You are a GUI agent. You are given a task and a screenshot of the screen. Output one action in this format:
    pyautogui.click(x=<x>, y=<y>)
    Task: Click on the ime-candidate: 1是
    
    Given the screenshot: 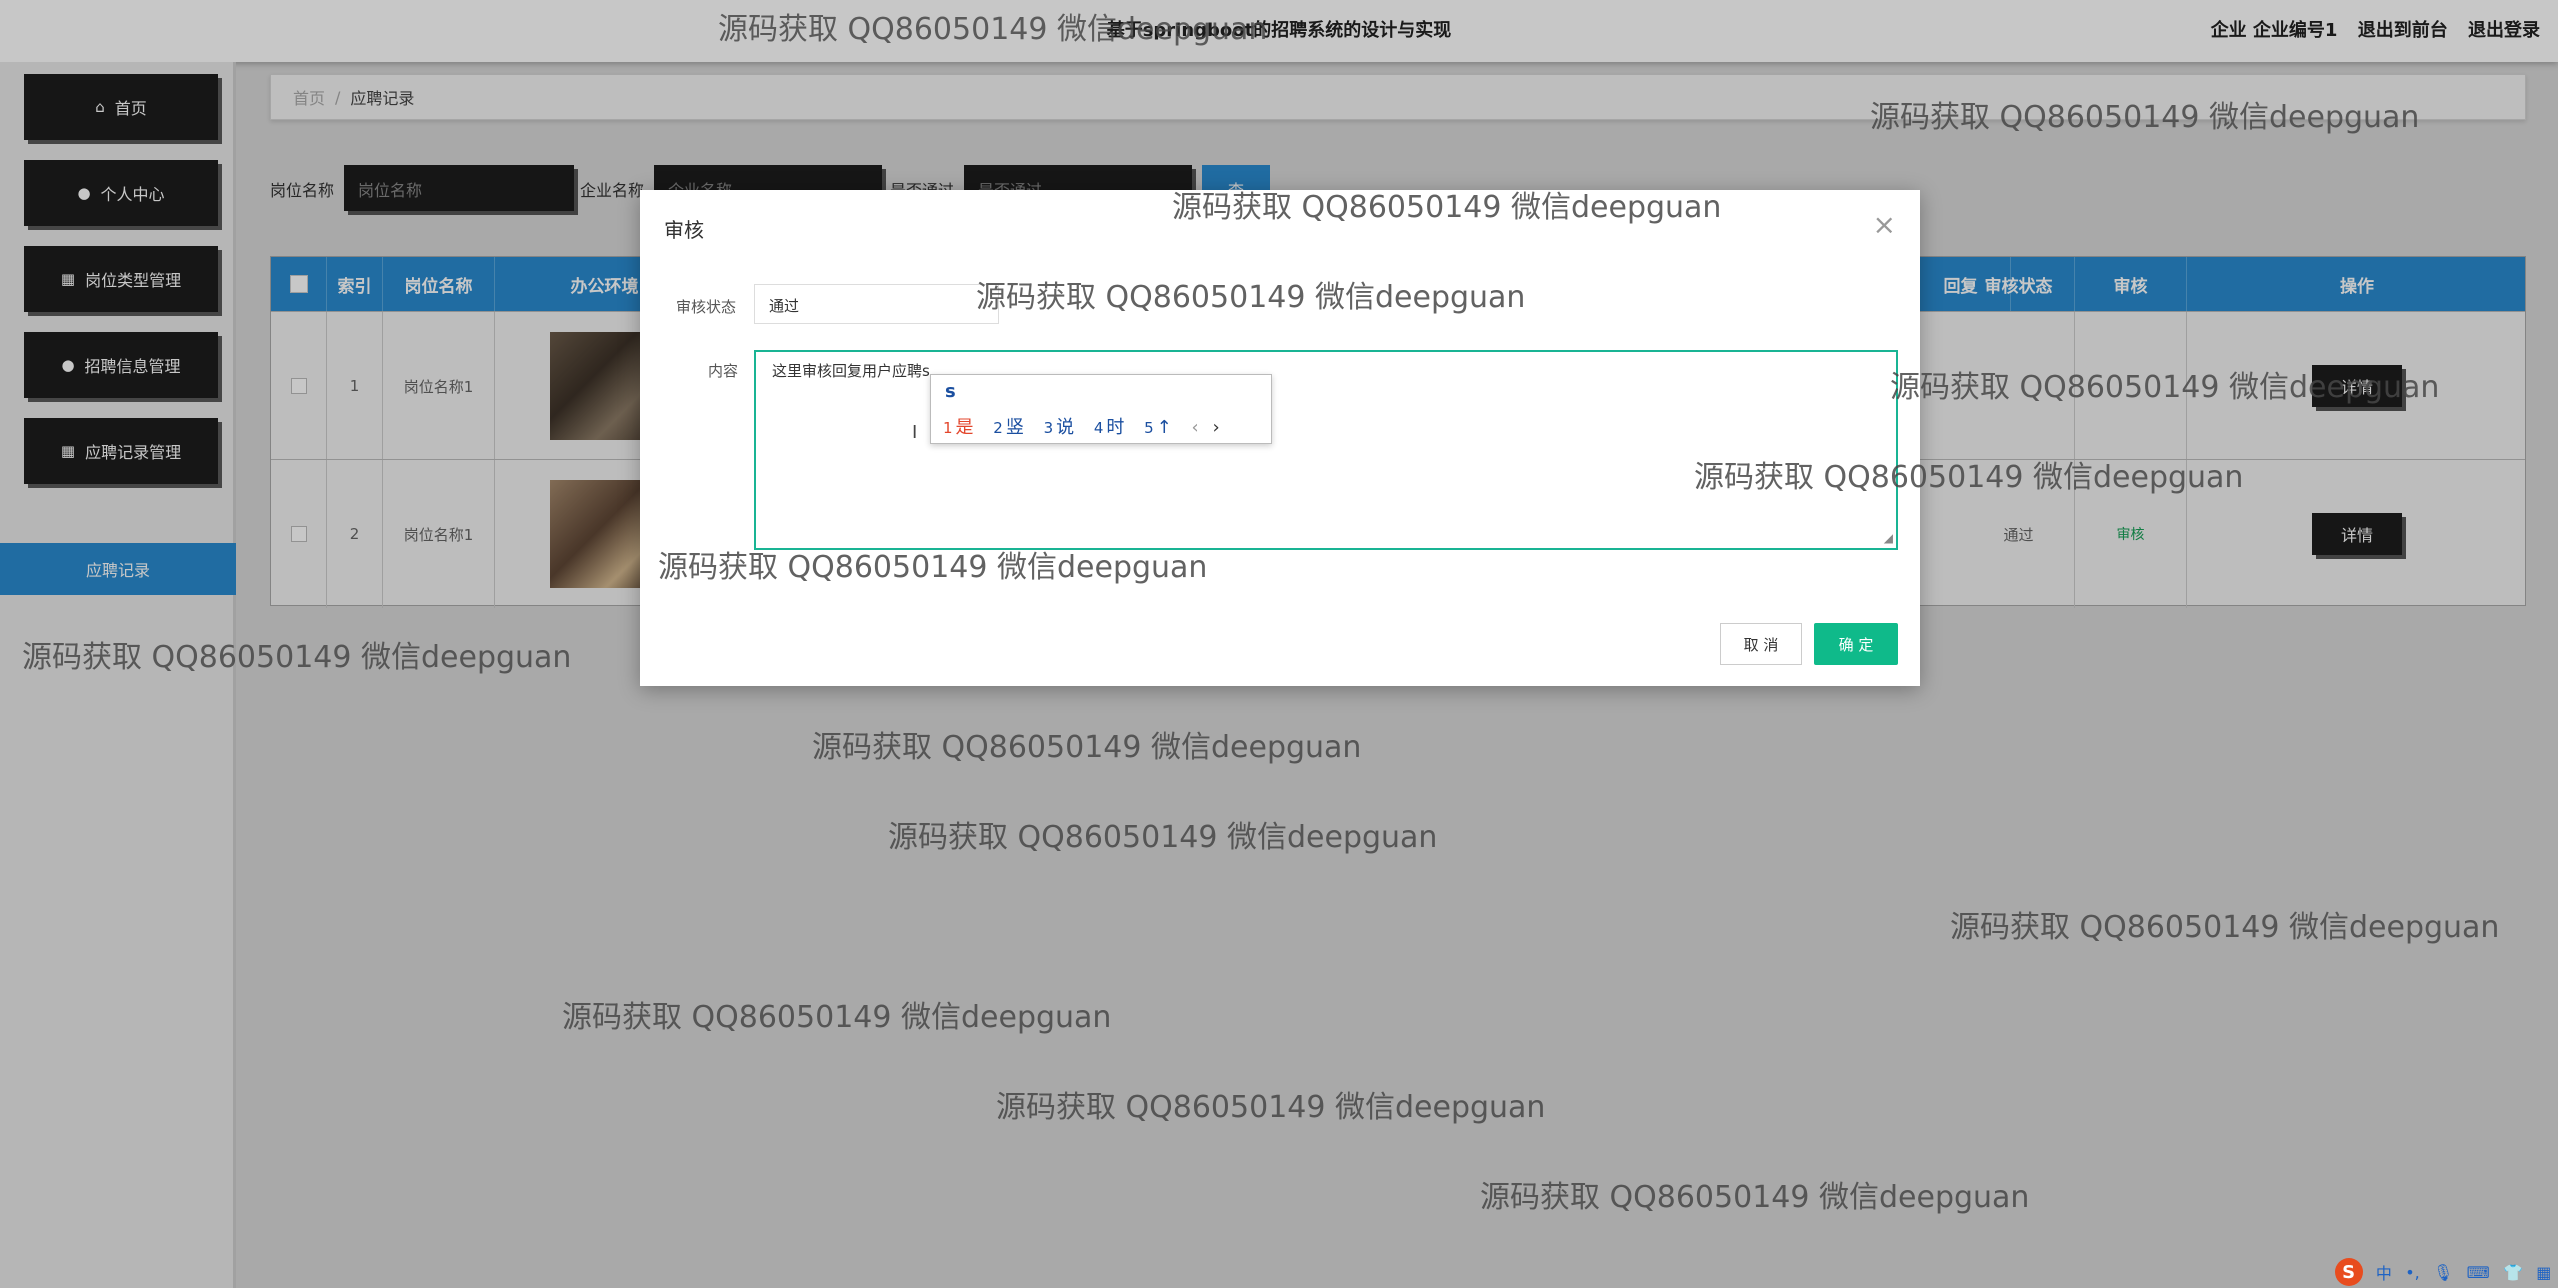 What is the action you would take?
    pyautogui.click(x=958, y=427)
    